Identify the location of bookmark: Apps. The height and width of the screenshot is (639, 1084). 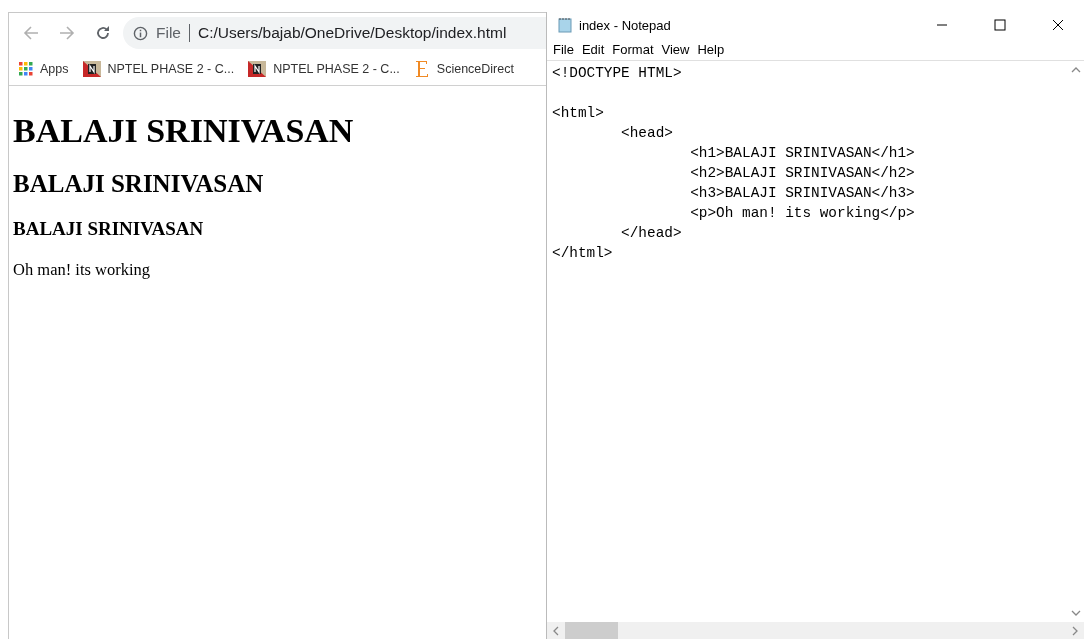
(44, 69).